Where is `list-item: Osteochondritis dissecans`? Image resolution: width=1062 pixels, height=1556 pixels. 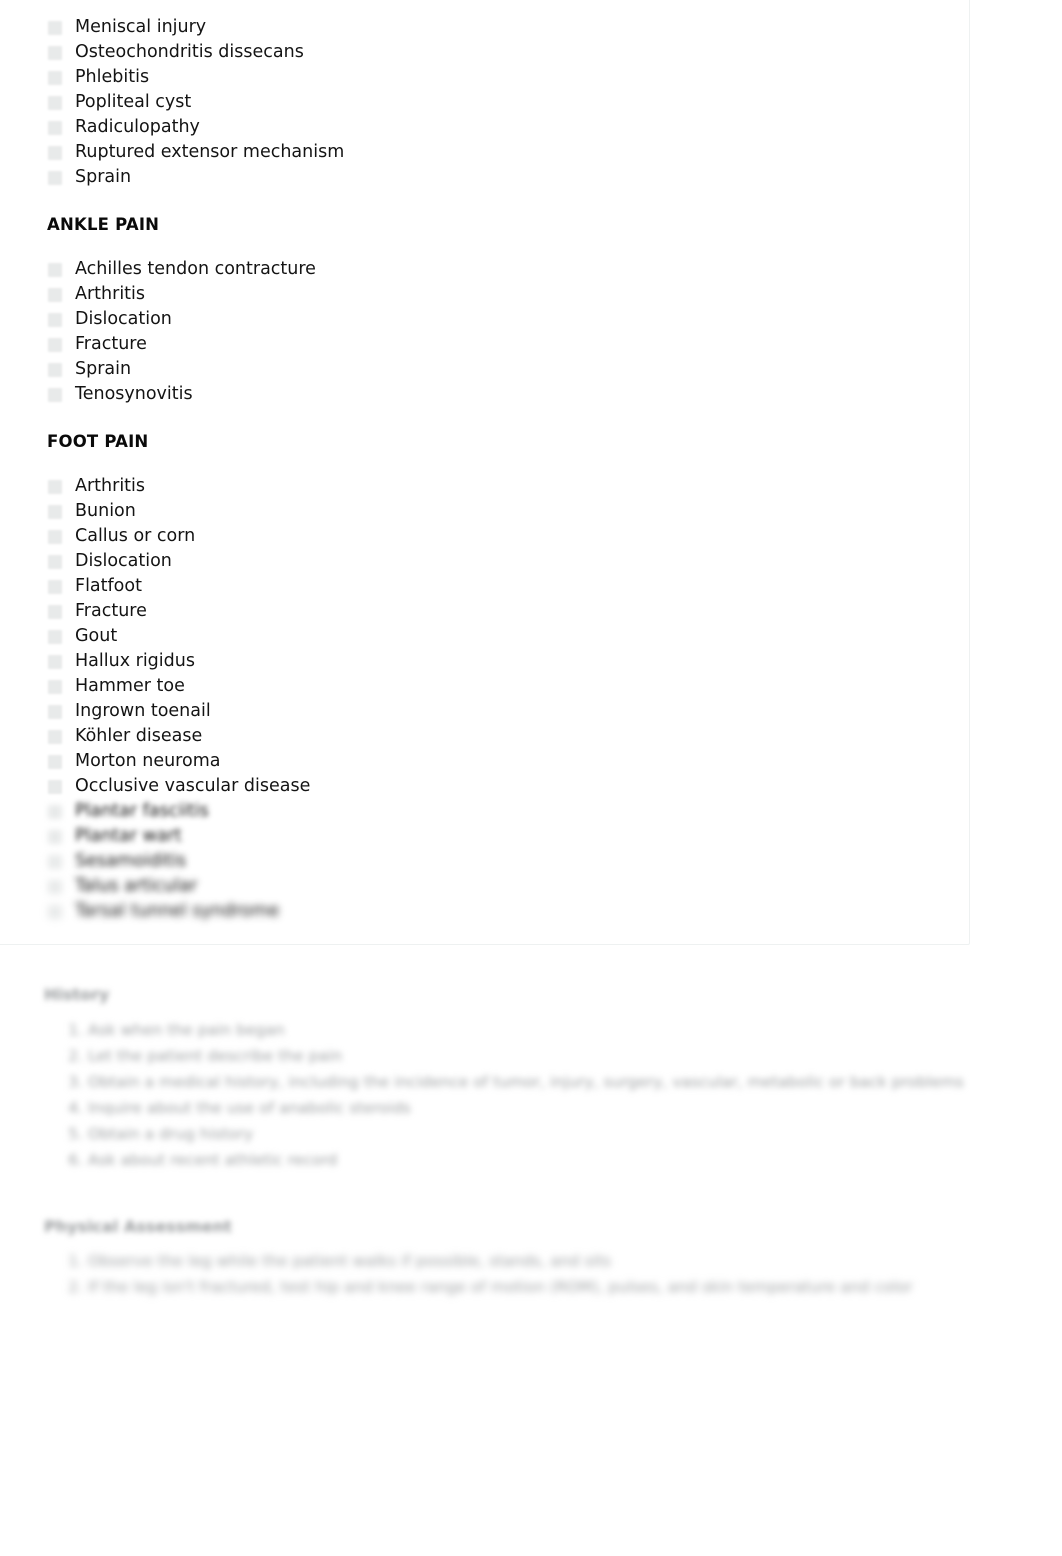
list-item: Osteochondritis dissecans is located at coordinates (501, 52).